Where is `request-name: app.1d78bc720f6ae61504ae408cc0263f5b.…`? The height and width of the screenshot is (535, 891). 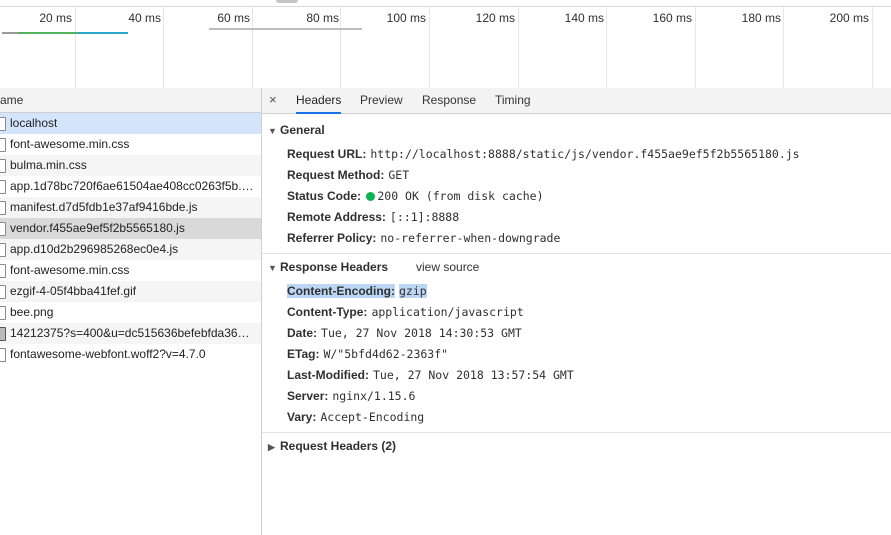
request-name: app.1d78bc720f6ae61504ae408cc0263f5b.… is located at coordinates (132, 186).